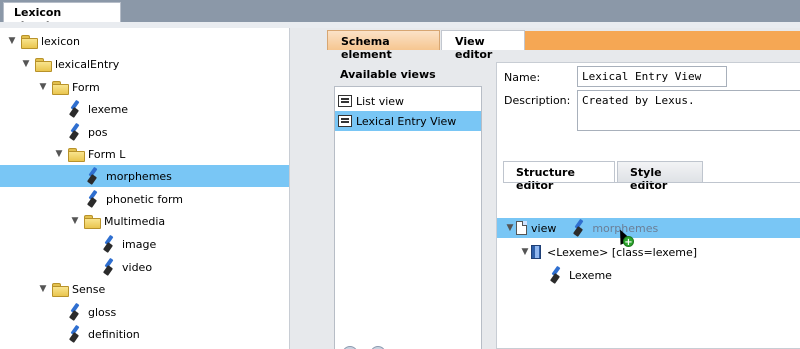 This screenshot has width=800, height=349. What do you see at coordinates (590, 275) in the screenshot?
I see `lexeme-field-label: Lexeme` at bounding box center [590, 275].